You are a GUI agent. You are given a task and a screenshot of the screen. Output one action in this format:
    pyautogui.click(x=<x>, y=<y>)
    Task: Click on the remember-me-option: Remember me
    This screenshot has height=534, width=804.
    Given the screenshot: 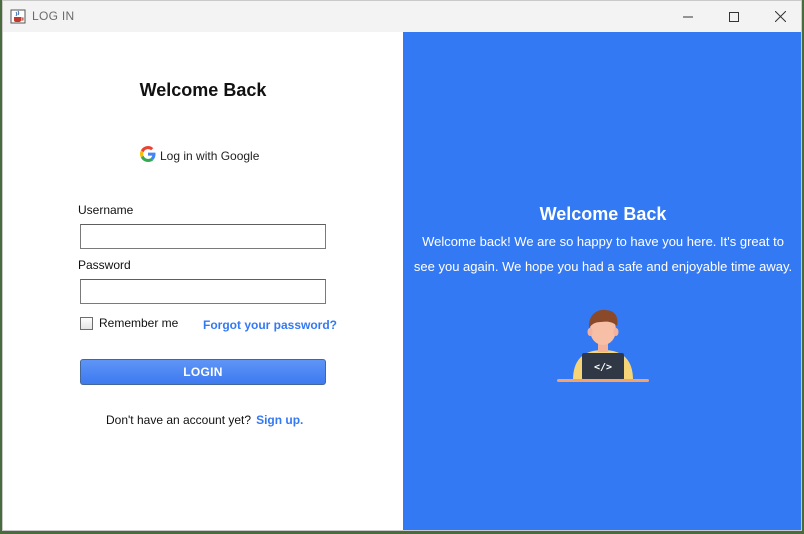 What is the action you would take?
    pyautogui.click(x=129, y=323)
    